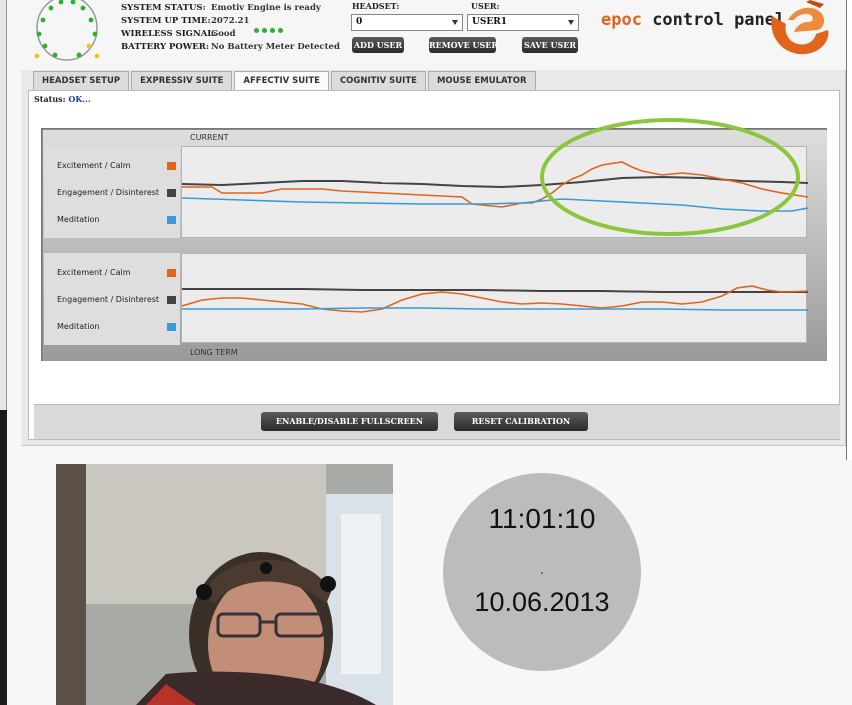 This screenshot has height=705, width=852. Describe the element at coordinates (495, 290) in the screenshot. I see `longterm-engagement-line` at that location.